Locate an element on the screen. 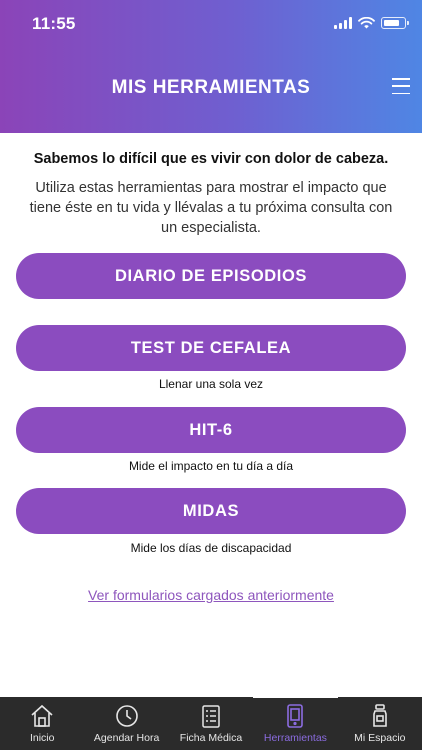 The height and width of the screenshot is (750, 422). tab-label-inicio: Inicio is located at coordinates (42, 738).